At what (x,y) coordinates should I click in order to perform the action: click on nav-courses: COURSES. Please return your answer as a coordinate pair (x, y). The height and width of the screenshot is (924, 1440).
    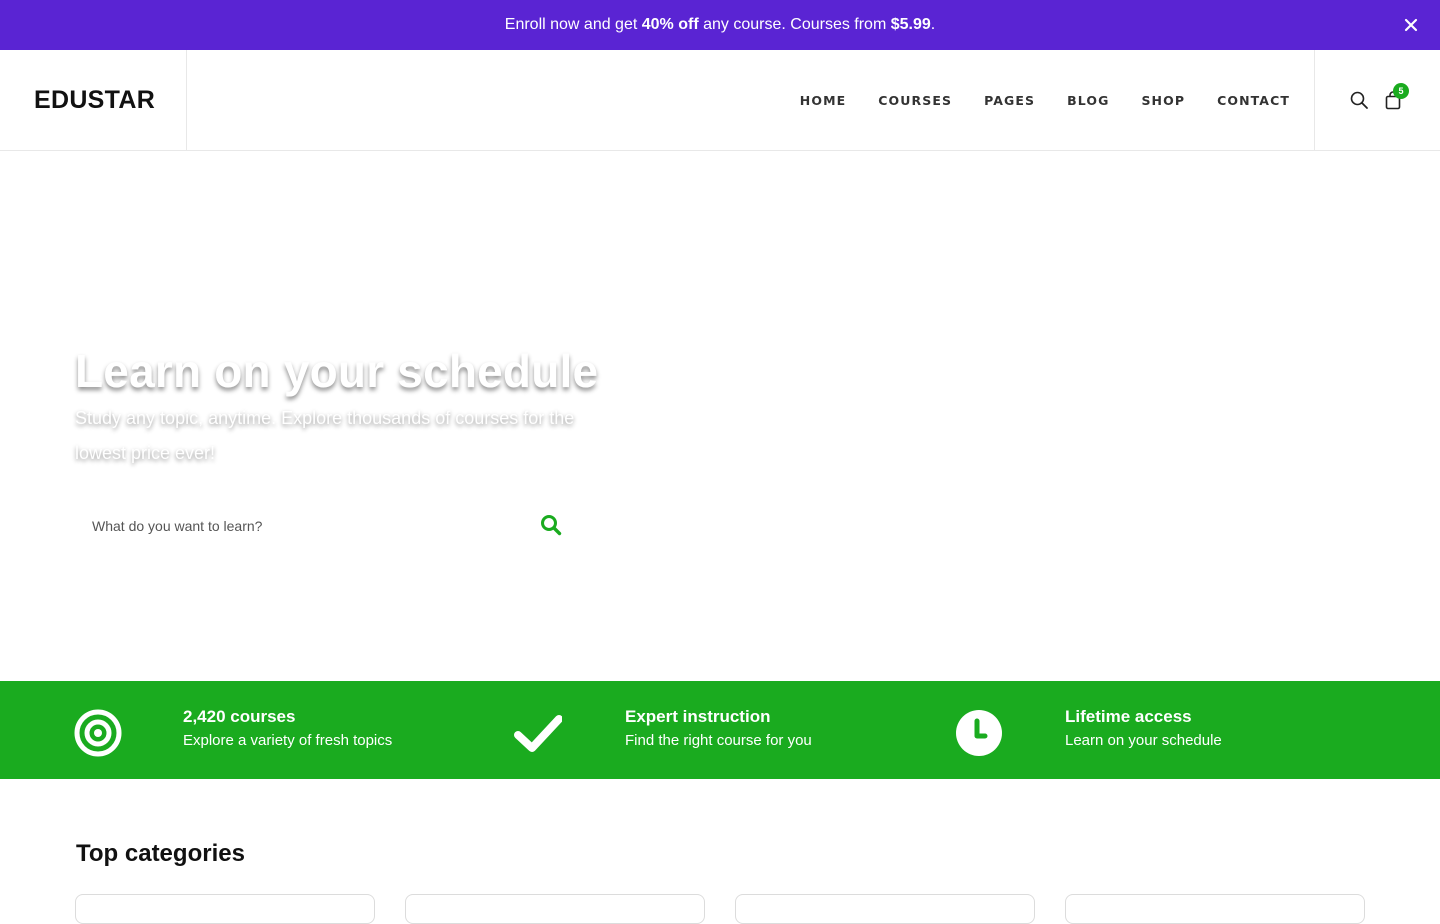
    Looking at the image, I should click on (915, 100).